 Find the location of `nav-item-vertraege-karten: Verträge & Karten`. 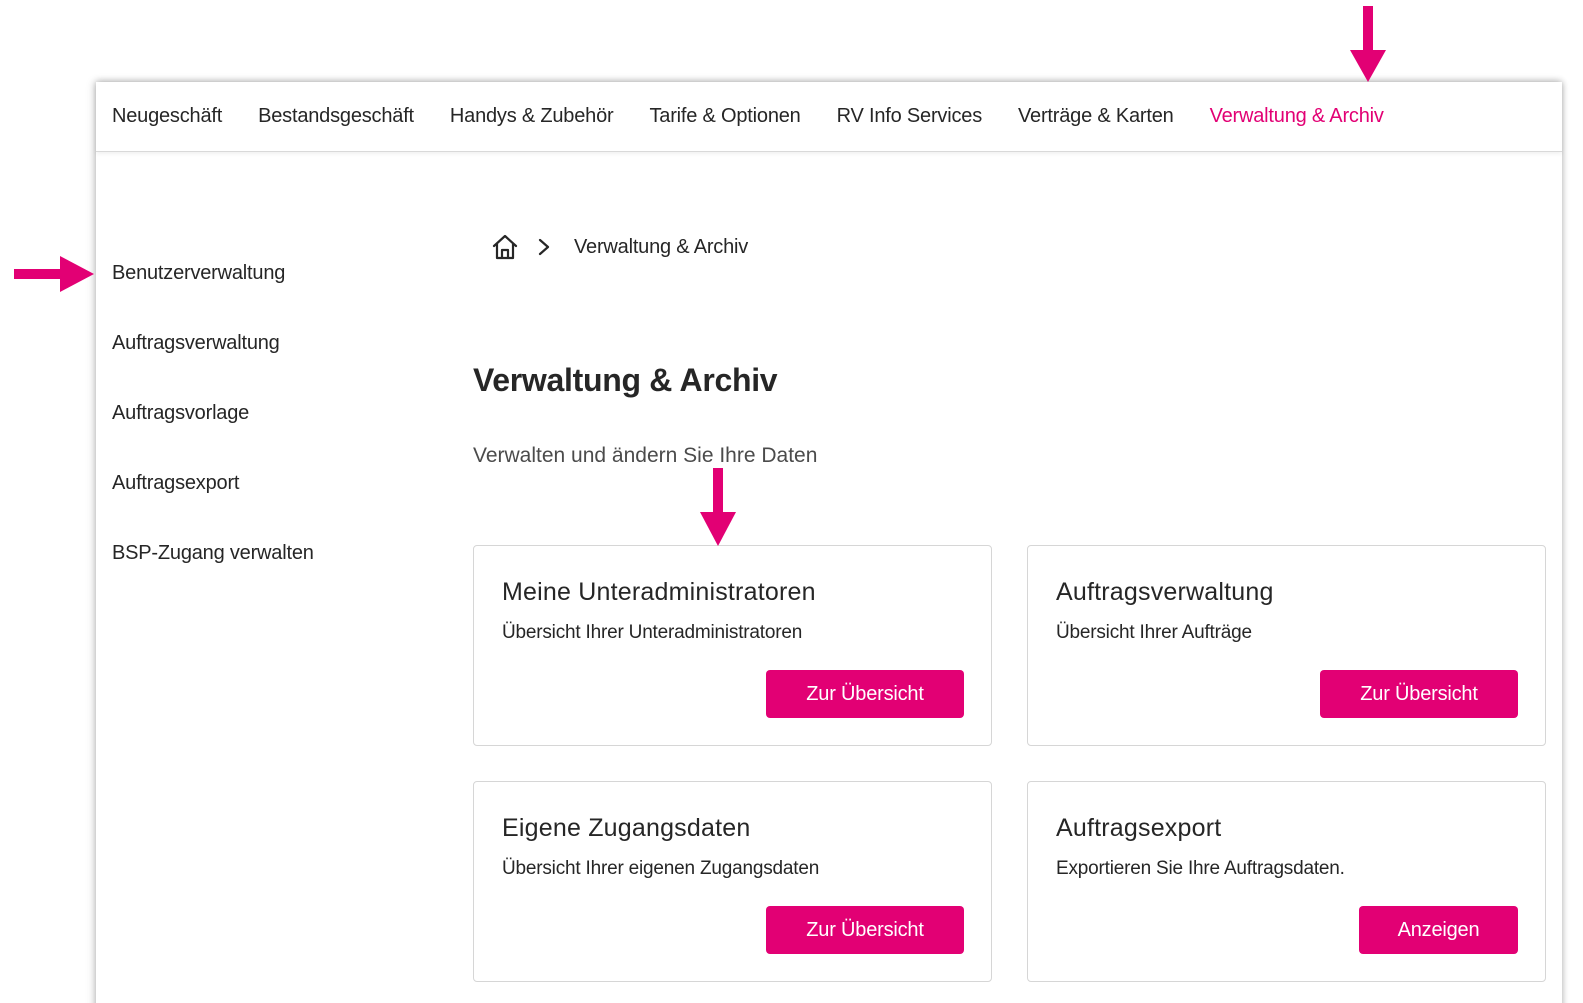

nav-item-vertraege-karten: Verträge & Karten is located at coordinates (1096, 116).